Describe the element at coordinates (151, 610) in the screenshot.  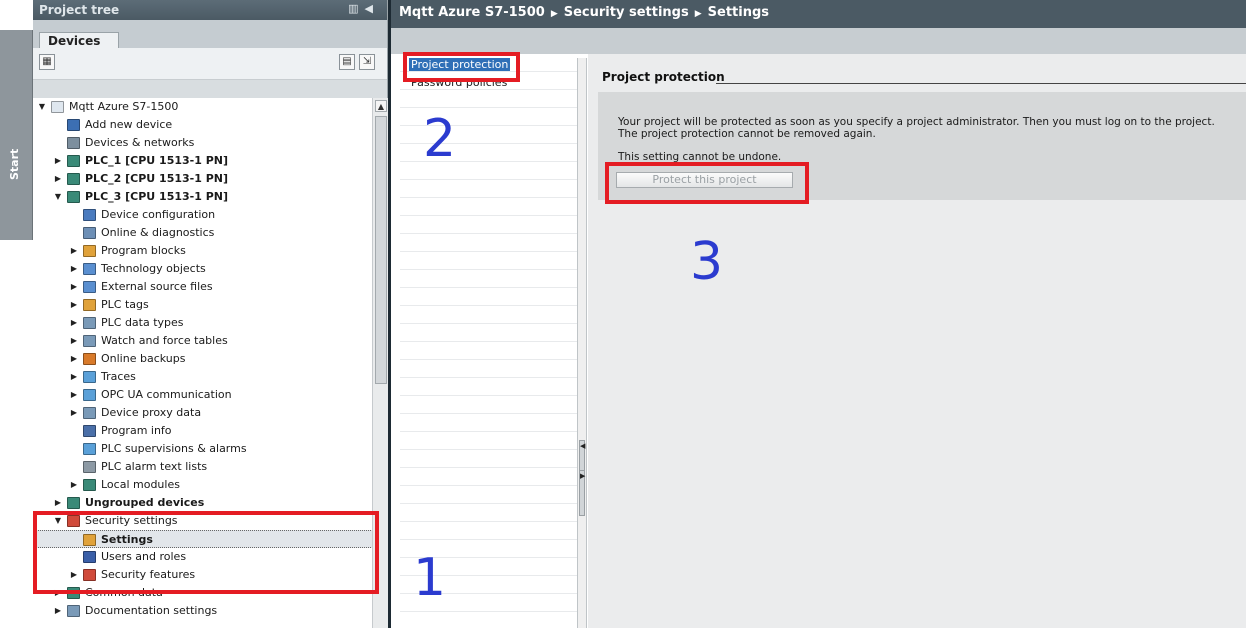
I see `tree-item-label: Documentation settings` at that location.